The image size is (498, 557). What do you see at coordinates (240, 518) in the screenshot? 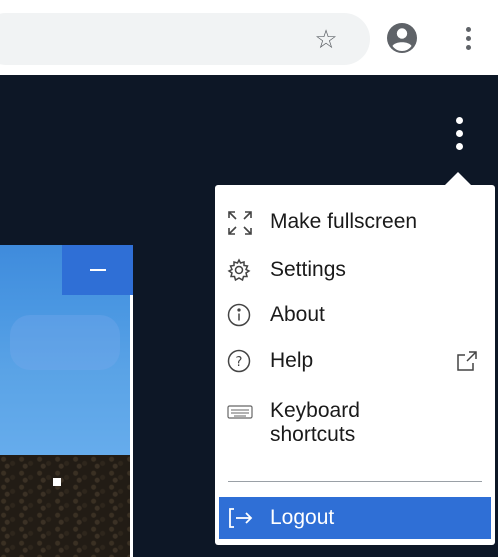
I see `logout-icon` at bounding box center [240, 518].